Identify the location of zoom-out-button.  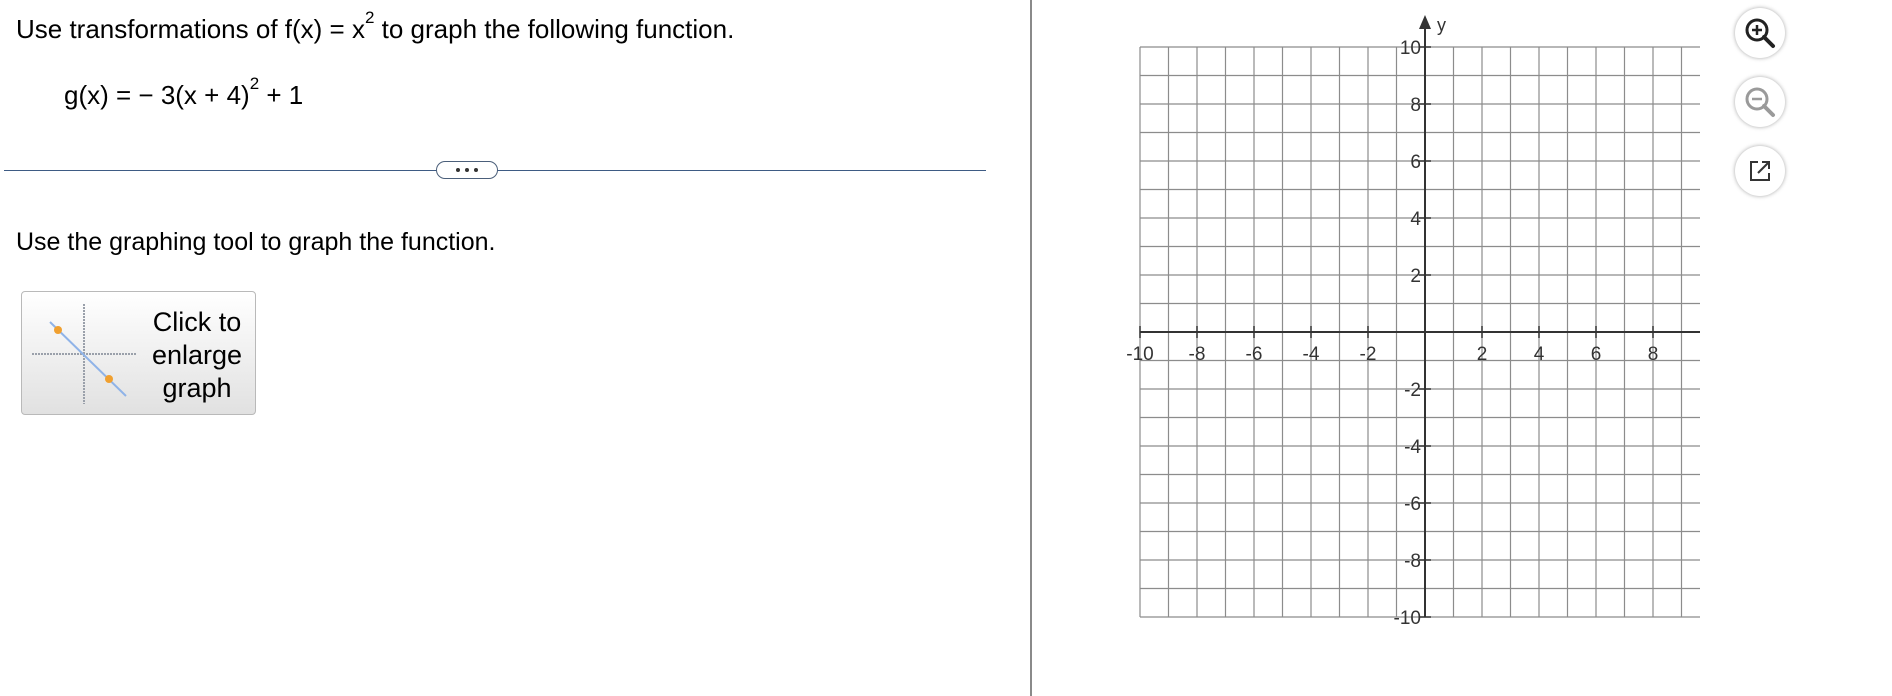
(1760, 102).